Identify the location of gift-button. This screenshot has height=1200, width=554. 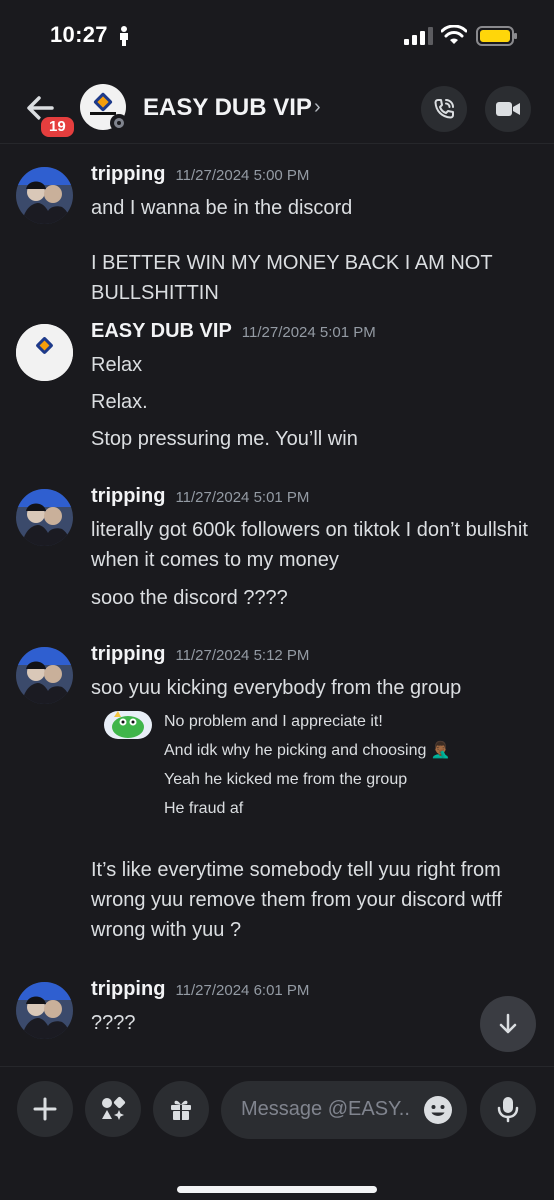
(181, 1109).